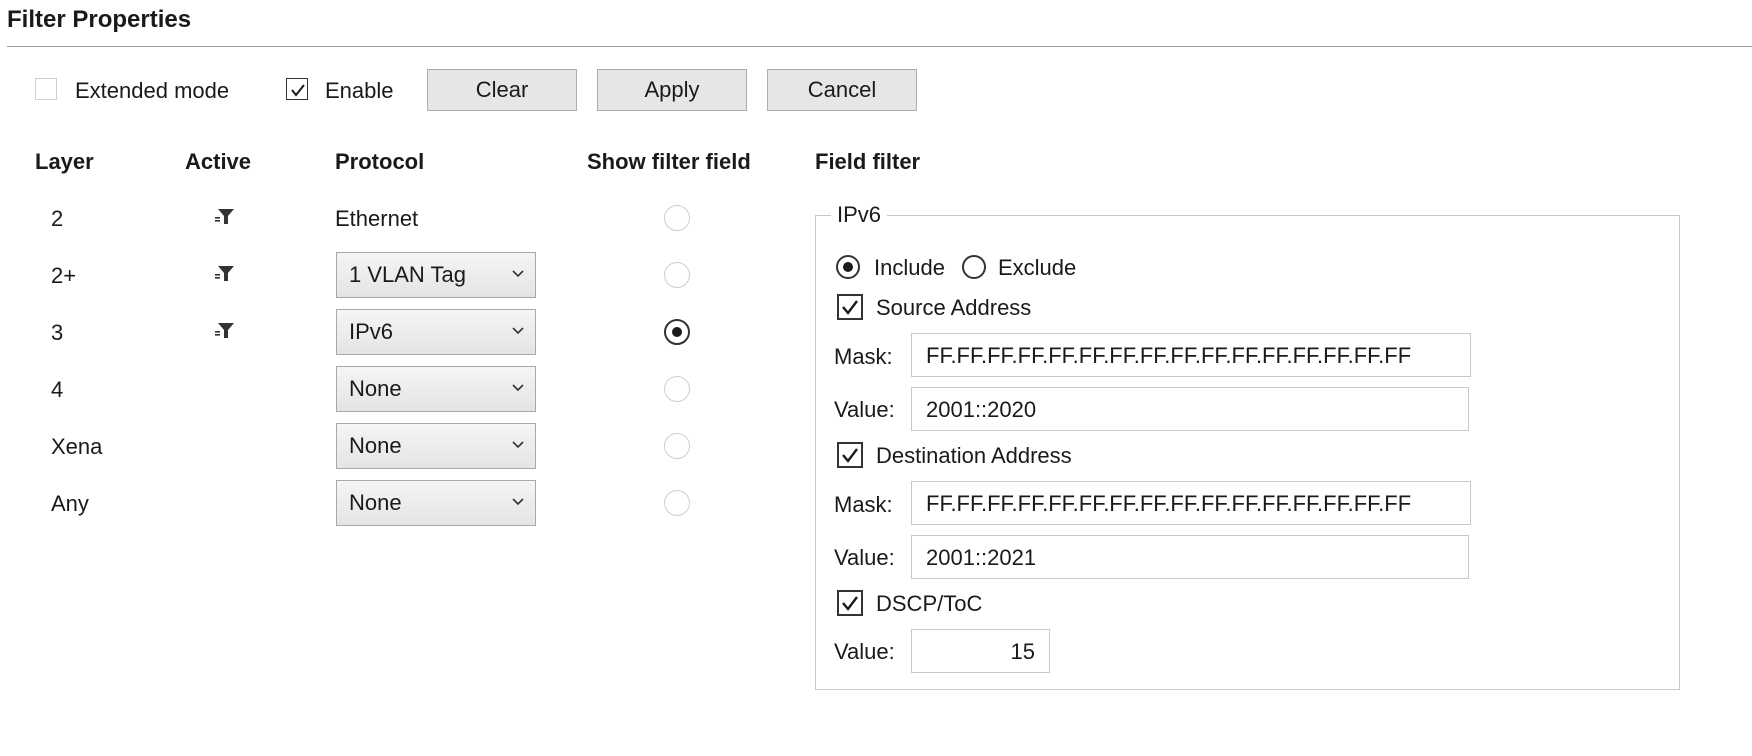 The width and height of the screenshot is (1752, 756). What do you see at coordinates (64, 275) in the screenshot?
I see `layer-cell: 2+` at bounding box center [64, 275].